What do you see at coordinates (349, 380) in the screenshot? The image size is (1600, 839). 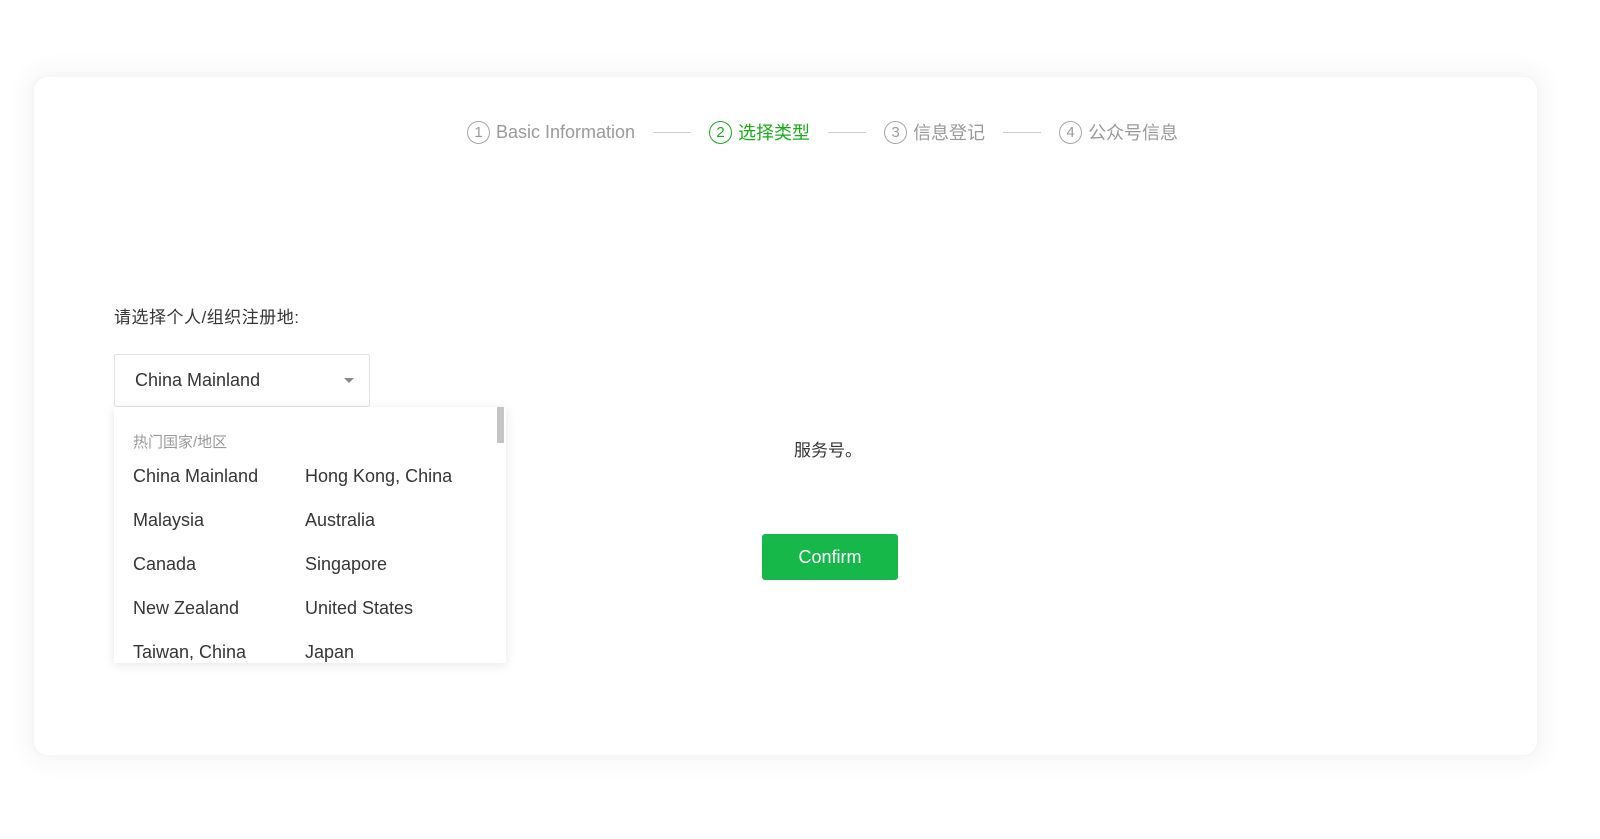 I see `caret-down-icon` at bounding box center [349, 380].